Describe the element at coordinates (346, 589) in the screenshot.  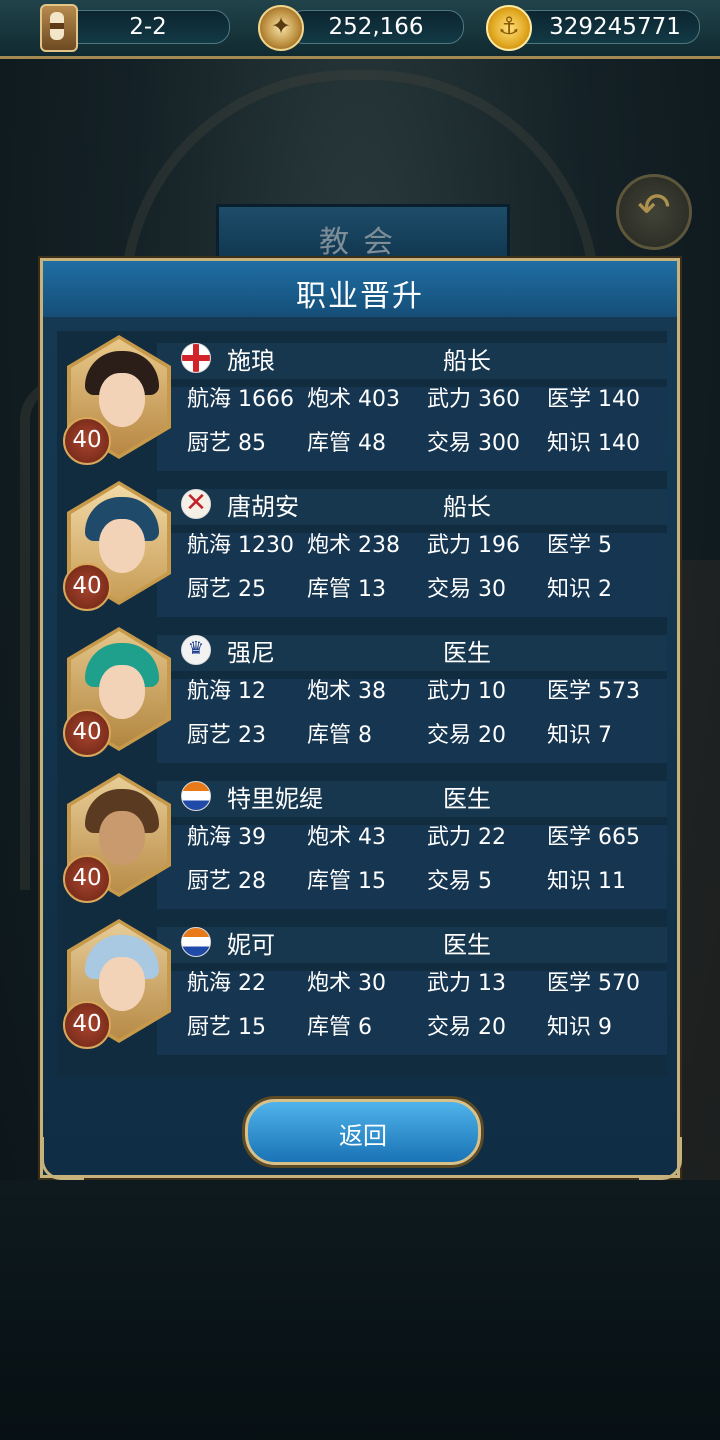
I see `stat-storage: 库管 13` at that location.